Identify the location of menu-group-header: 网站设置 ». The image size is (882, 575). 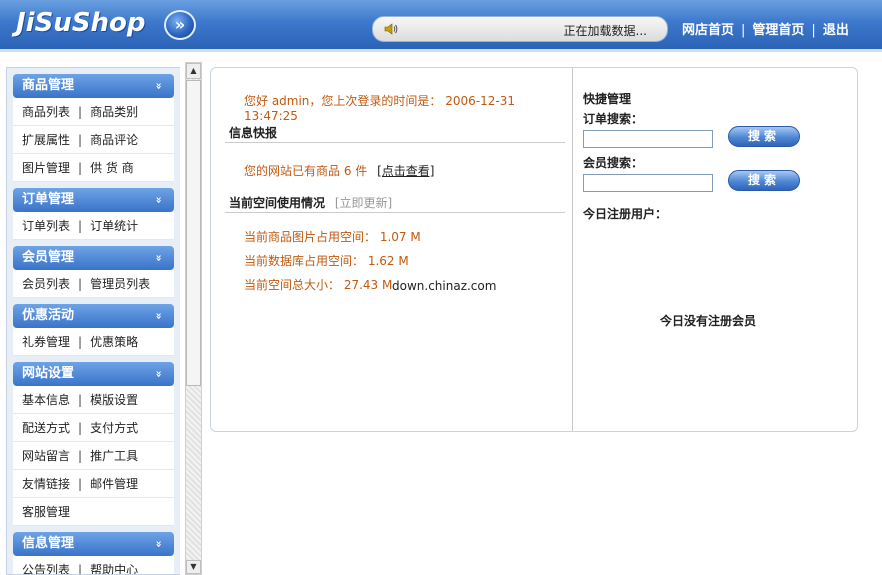
(93, 374).